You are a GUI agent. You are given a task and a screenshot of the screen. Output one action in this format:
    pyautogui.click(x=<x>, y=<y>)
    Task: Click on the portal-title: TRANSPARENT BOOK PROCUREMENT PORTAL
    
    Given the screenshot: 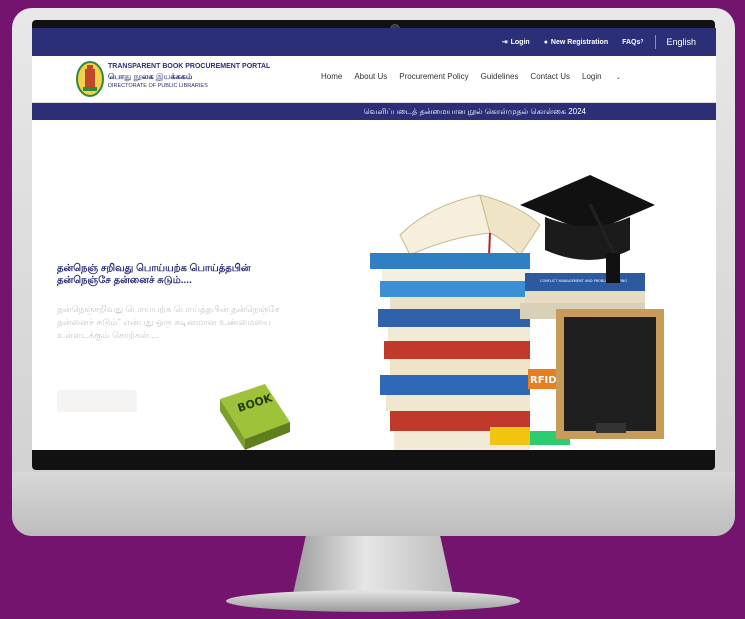 What is the action you would take?
    pyautogui.click(x=189, y=66)
    